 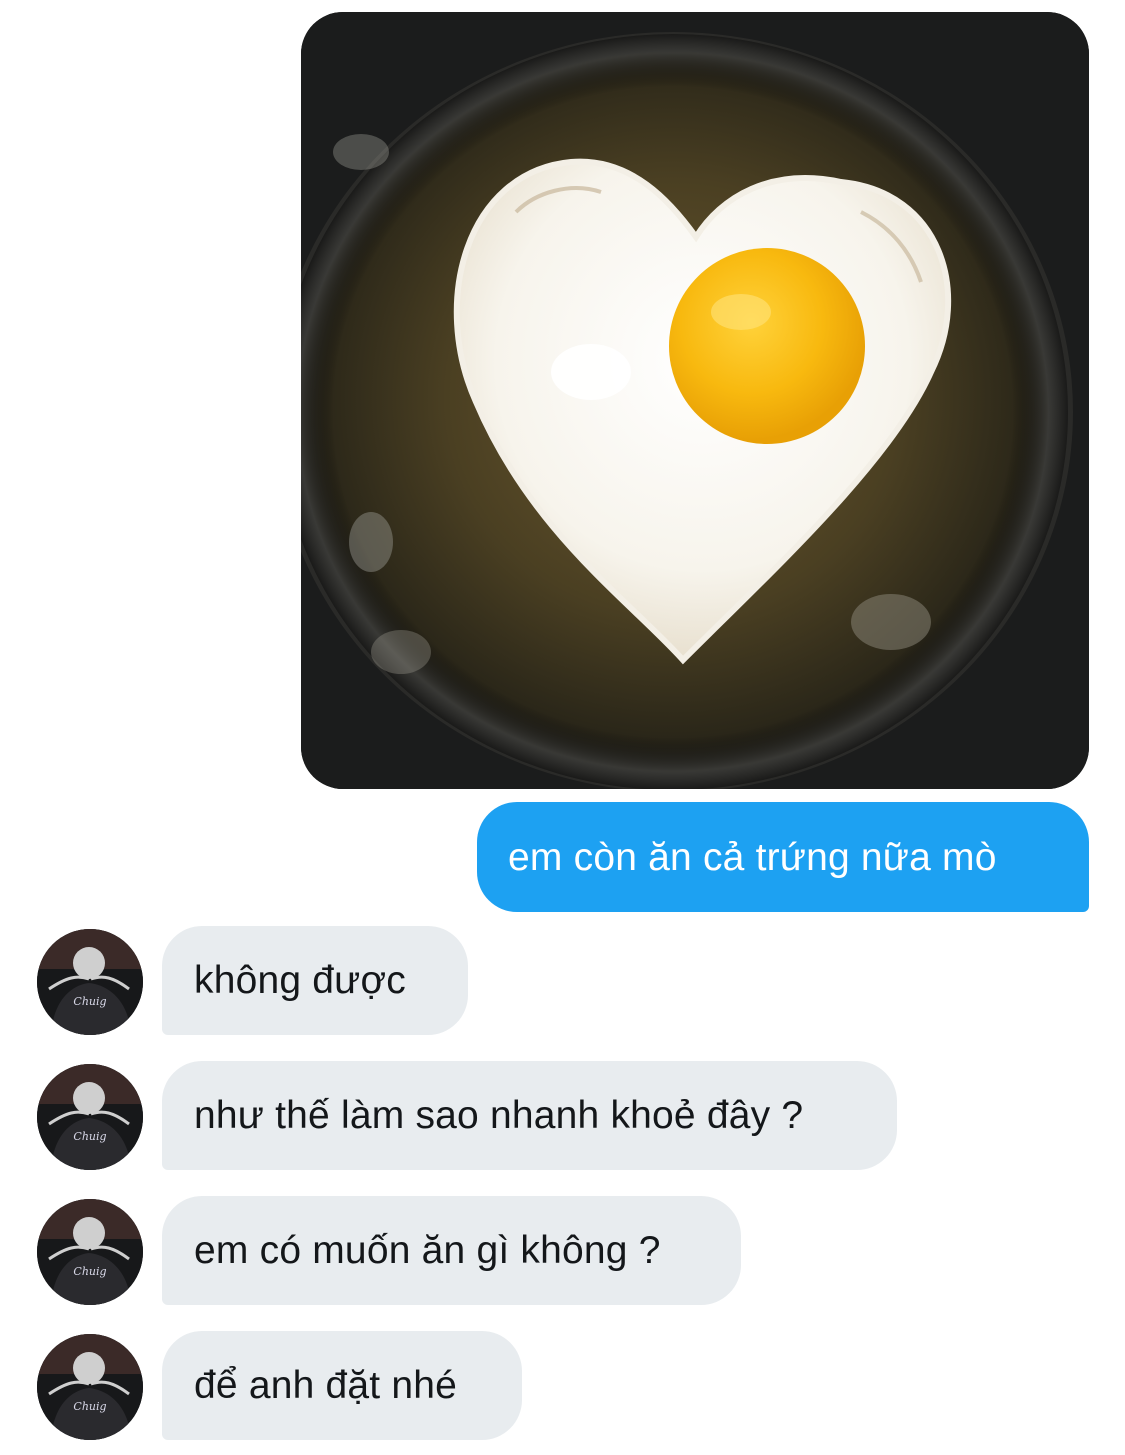 What do you see at coordinates (499, 1115) in the screenshot?
I see `received-message-text: như thế làm sao nhanh khoẻ đây ?` at bounding box center [499, 1115].